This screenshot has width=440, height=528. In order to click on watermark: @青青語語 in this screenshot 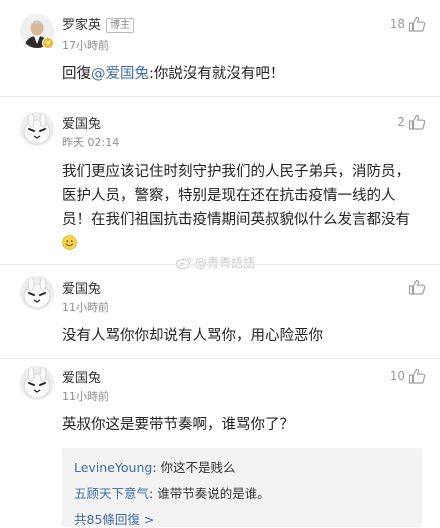, I will do `click(215, 262)`.